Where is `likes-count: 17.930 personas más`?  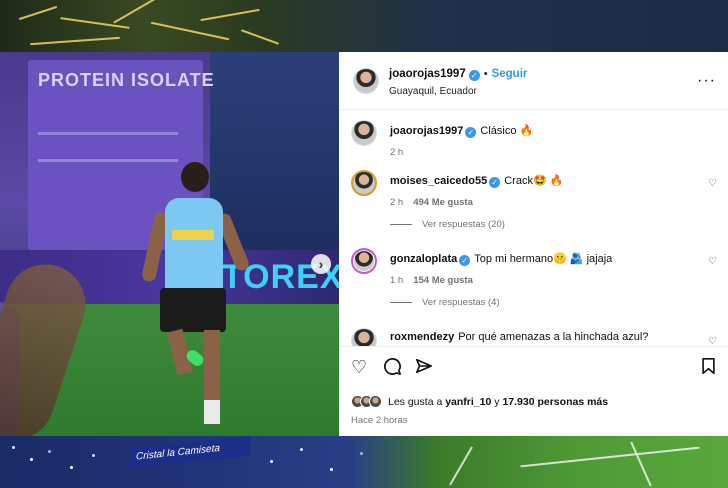 likes-count: 17.930 personas más is located at coordinates (555, 402).